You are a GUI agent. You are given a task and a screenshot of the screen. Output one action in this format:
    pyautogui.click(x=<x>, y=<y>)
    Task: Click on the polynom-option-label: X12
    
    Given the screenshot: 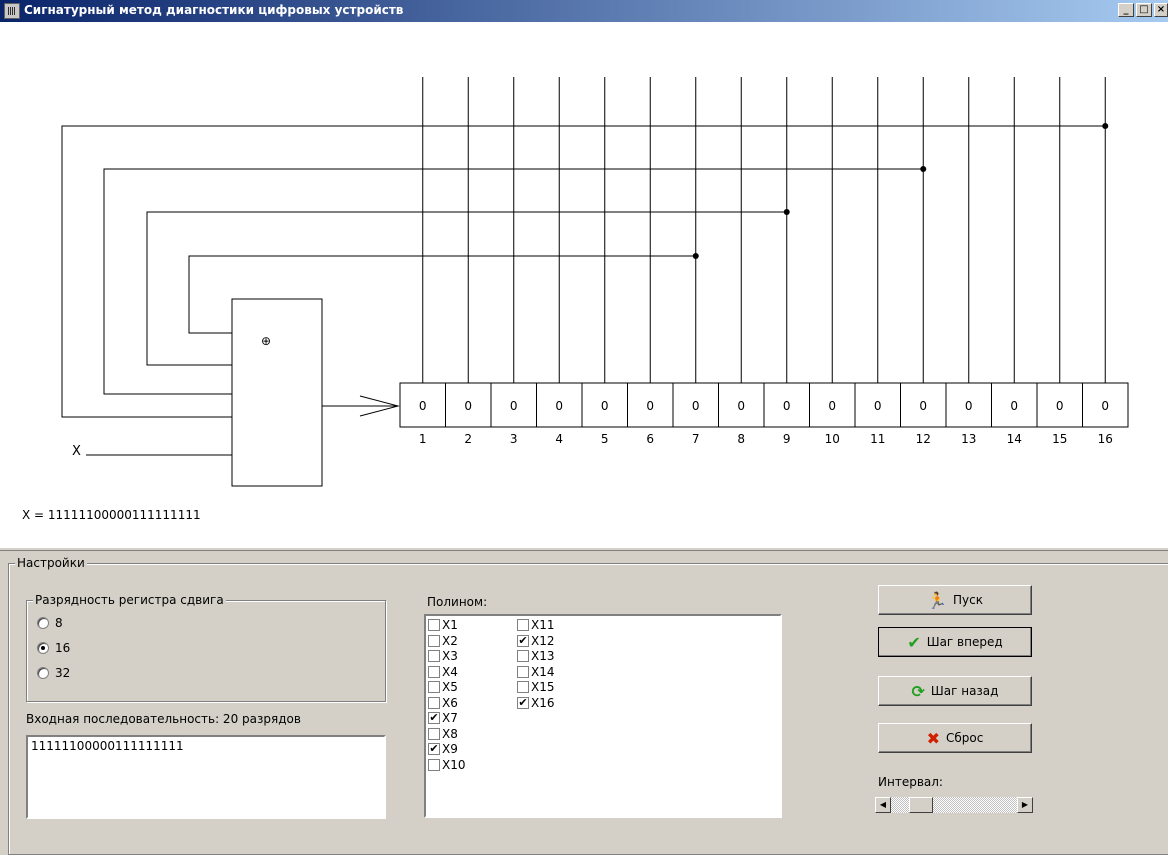 What is the action you would take?
    pyautogui.click(x=543, y=640)
    